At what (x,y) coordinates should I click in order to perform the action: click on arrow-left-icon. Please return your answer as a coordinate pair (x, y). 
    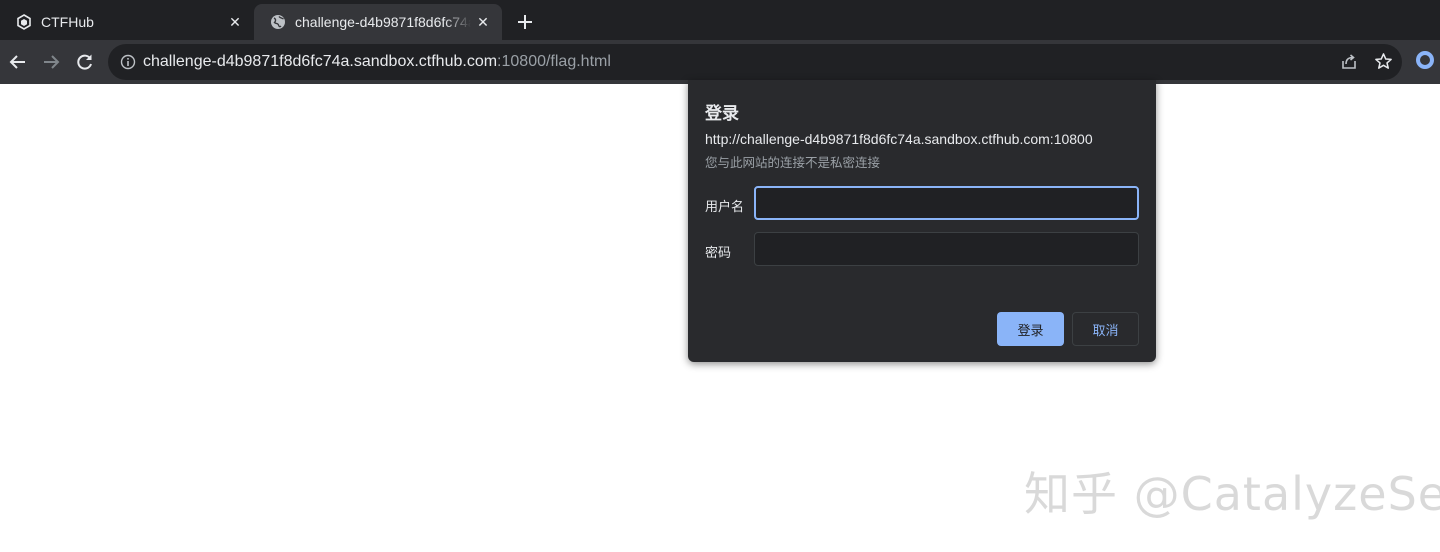
    Looking at the image, I should click on (17, 62).